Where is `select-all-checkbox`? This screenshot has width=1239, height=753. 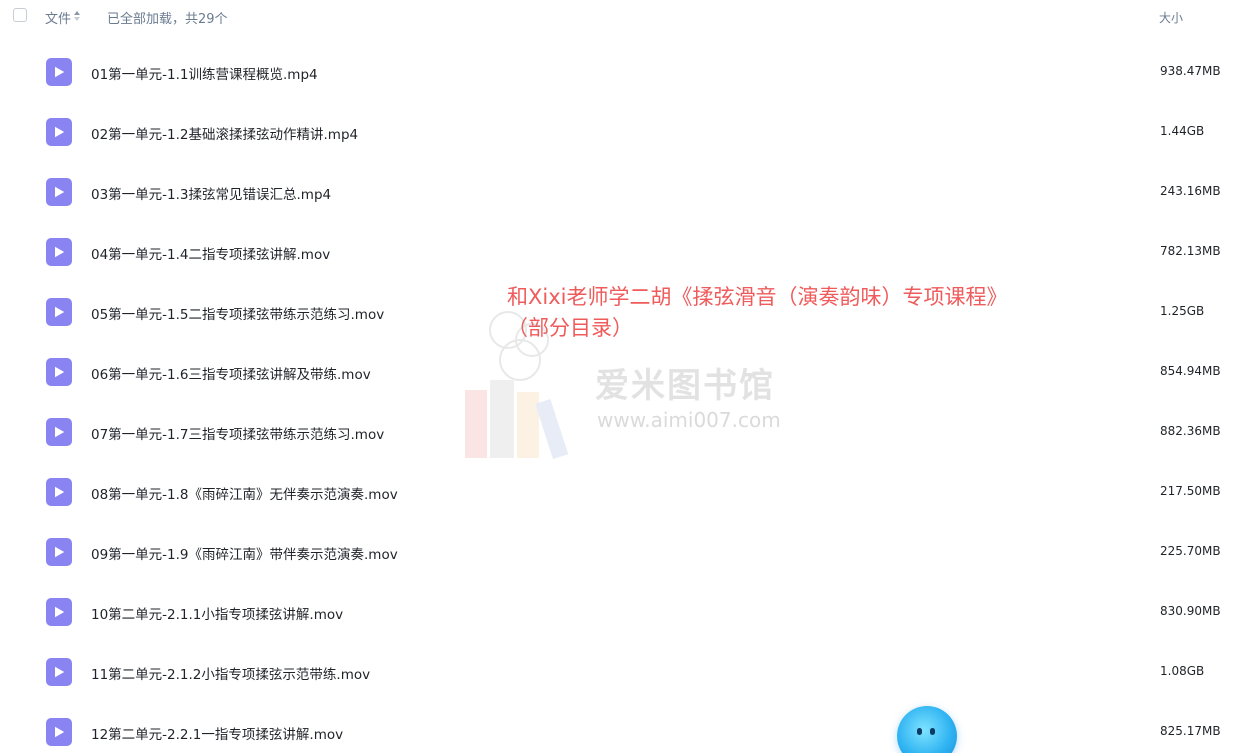
select-all-checkbox is located at coordinates (20, 15).